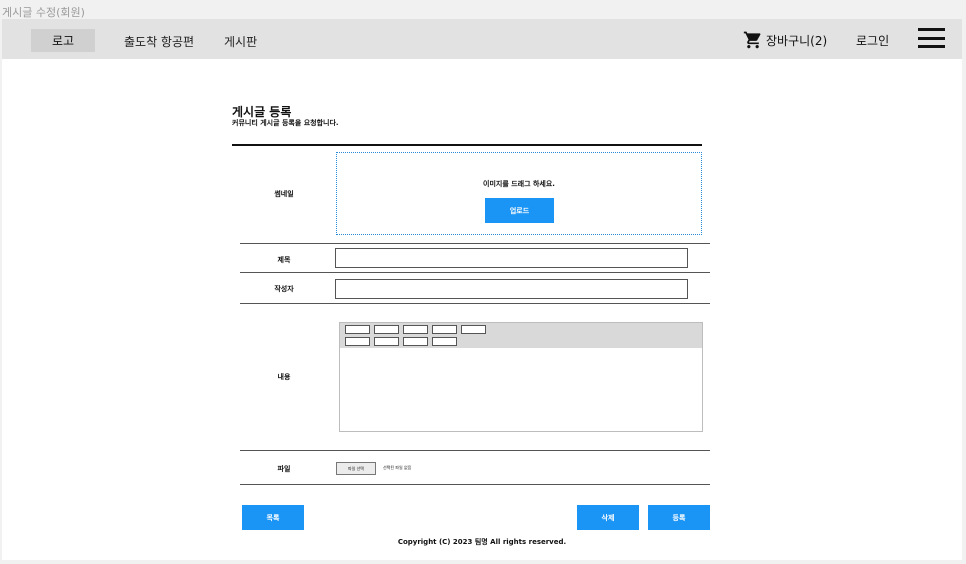 Image resolution: width=966 pixels, height=564 pixels. Describe the element at coordinates (511, 289) in the screenshot. I see `author-input` at that location.